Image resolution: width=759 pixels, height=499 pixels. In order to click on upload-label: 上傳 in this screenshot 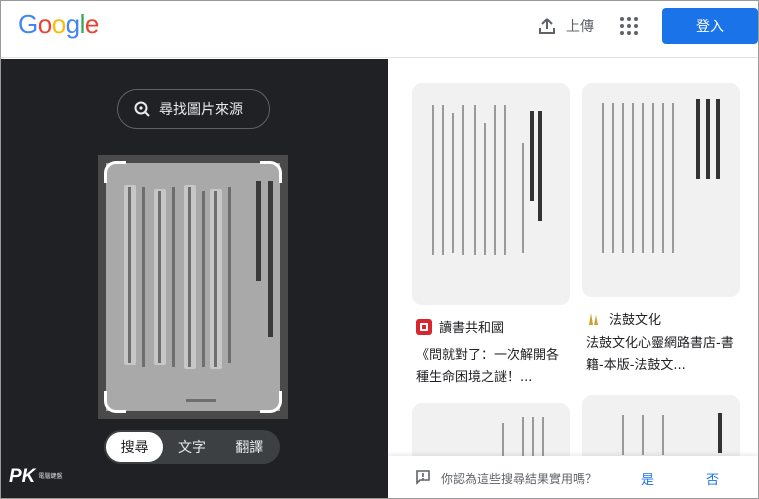, I will do `click(580, 27)`.